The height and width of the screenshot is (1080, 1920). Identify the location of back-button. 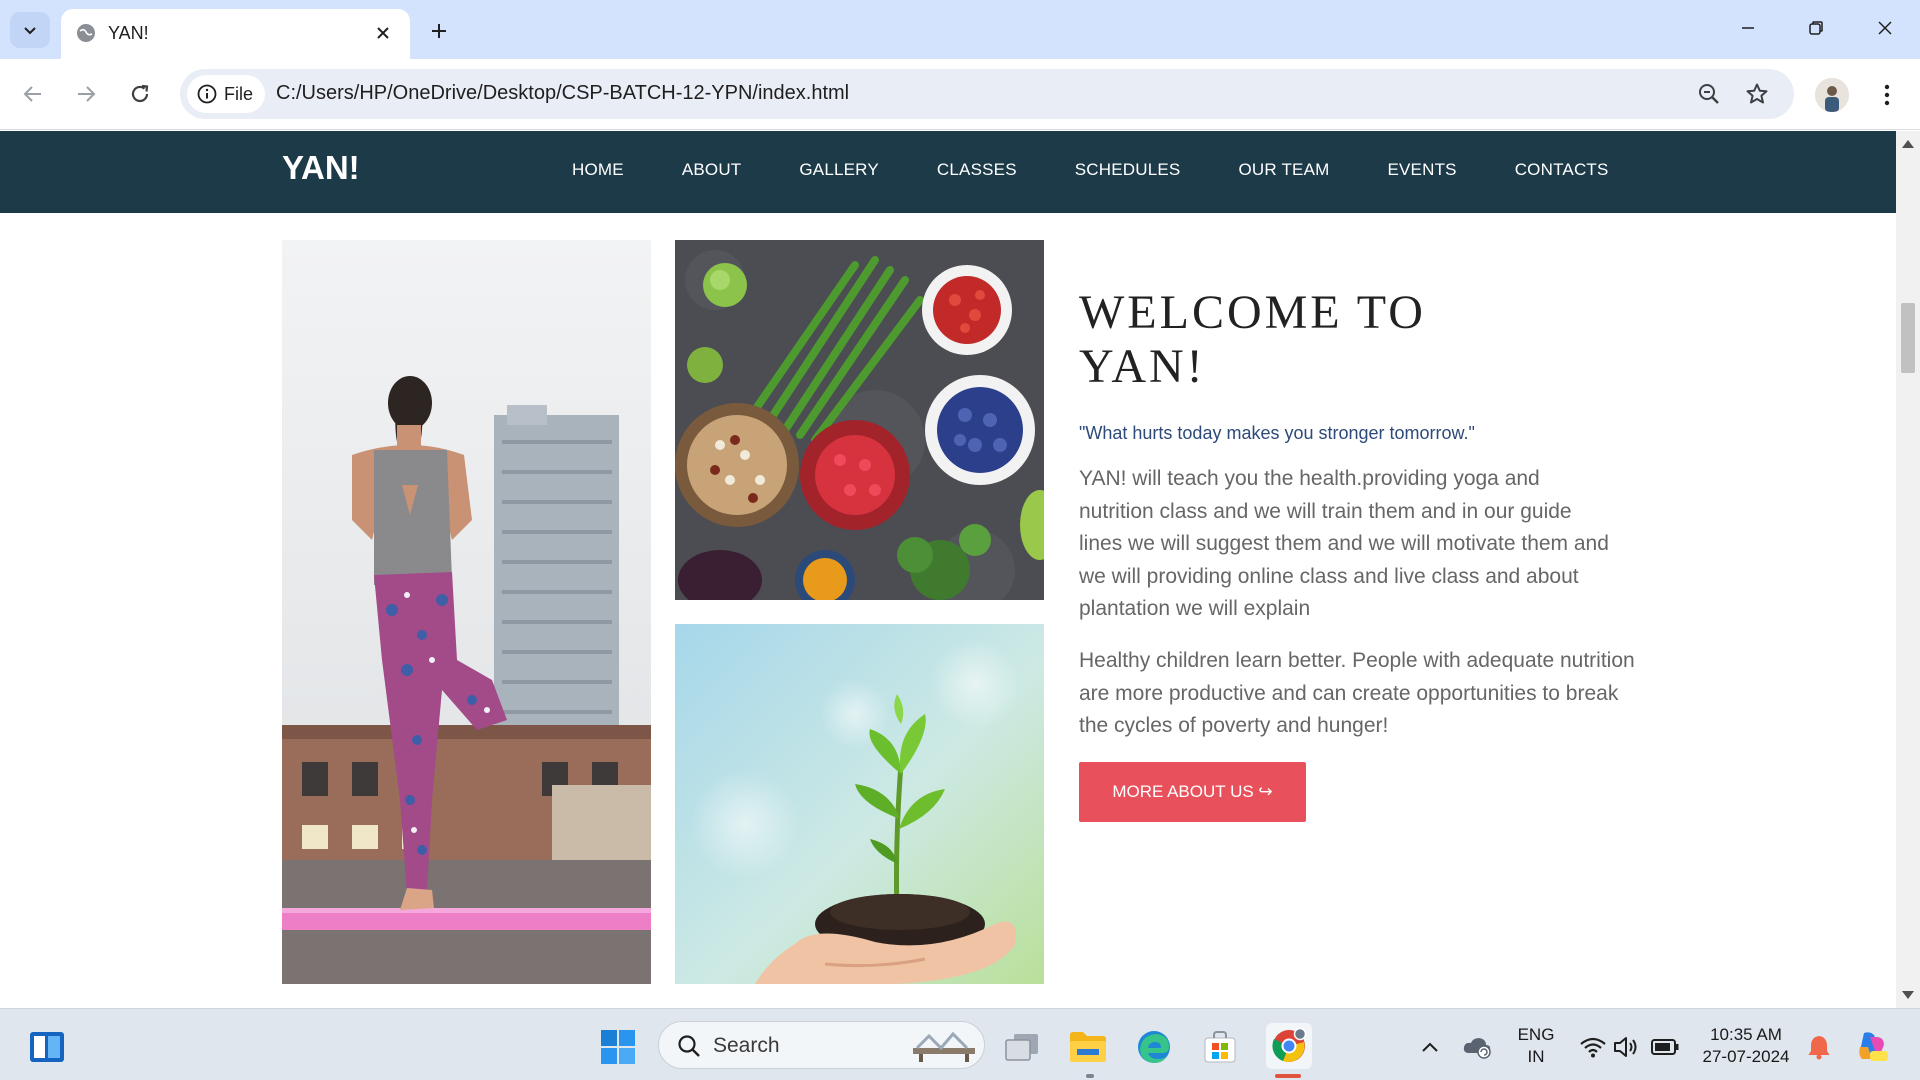
(33, 94).